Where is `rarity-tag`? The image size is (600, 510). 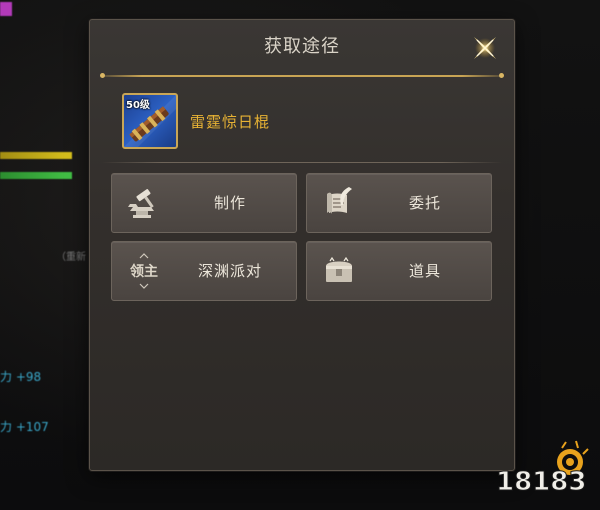 rarity-tag is located at coordinates (6, 9).